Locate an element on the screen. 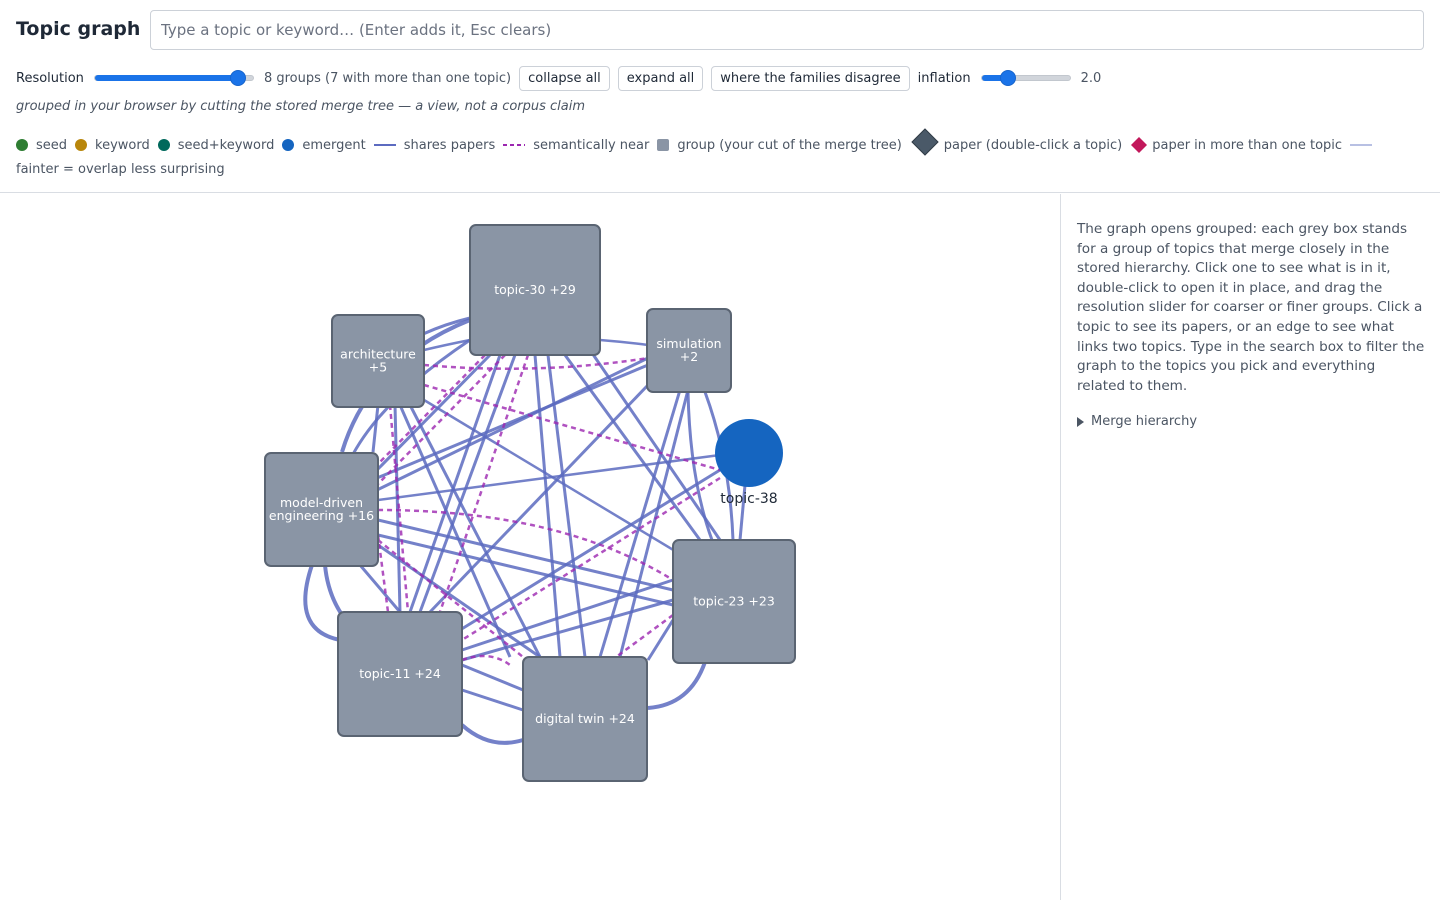 The image size is (1440, 904). legend-semantically-near: semantically near is located at coordinates (576, 145).